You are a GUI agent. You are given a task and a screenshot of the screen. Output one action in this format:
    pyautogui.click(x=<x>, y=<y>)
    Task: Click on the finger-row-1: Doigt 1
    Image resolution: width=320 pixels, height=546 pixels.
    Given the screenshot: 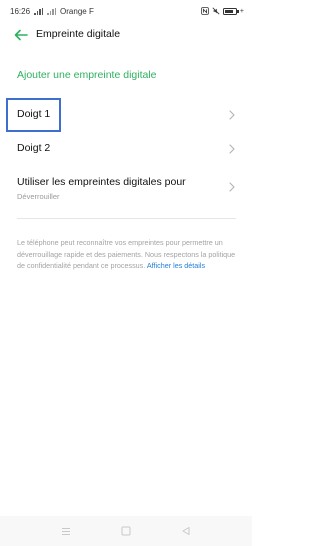 What is the action you would take?
    pyautogui.click(x=126, y=115)
    